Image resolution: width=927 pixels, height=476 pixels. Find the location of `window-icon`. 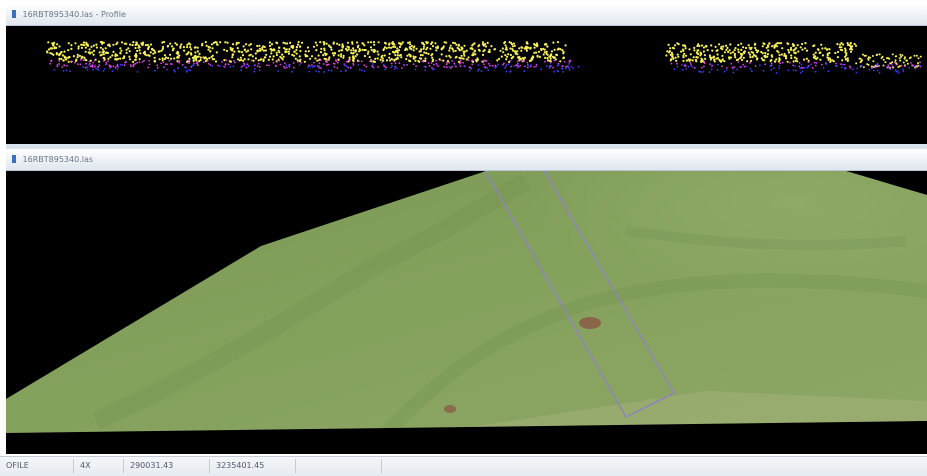

window-icon is located at coordinates (14, 158).